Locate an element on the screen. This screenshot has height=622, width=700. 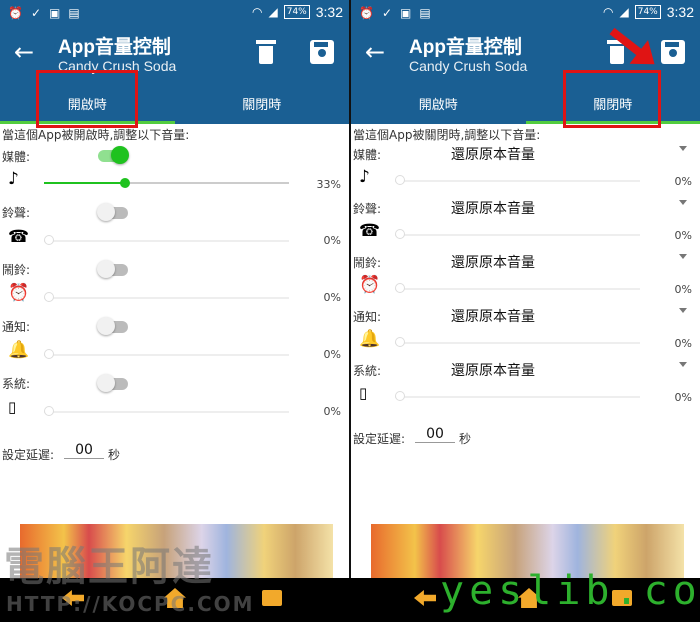
tab-close: 關閉時 is located at coordinates (262, 103).